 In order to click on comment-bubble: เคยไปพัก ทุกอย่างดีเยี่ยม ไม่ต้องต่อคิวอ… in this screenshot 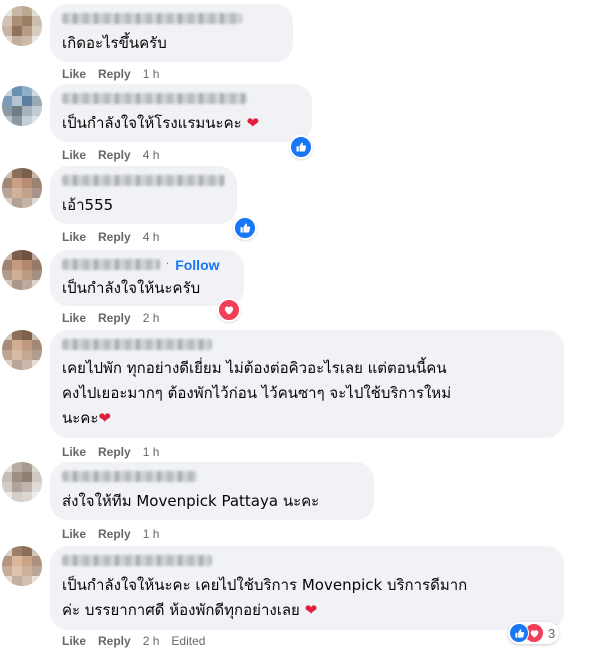, I will do `click(307, 384)`.